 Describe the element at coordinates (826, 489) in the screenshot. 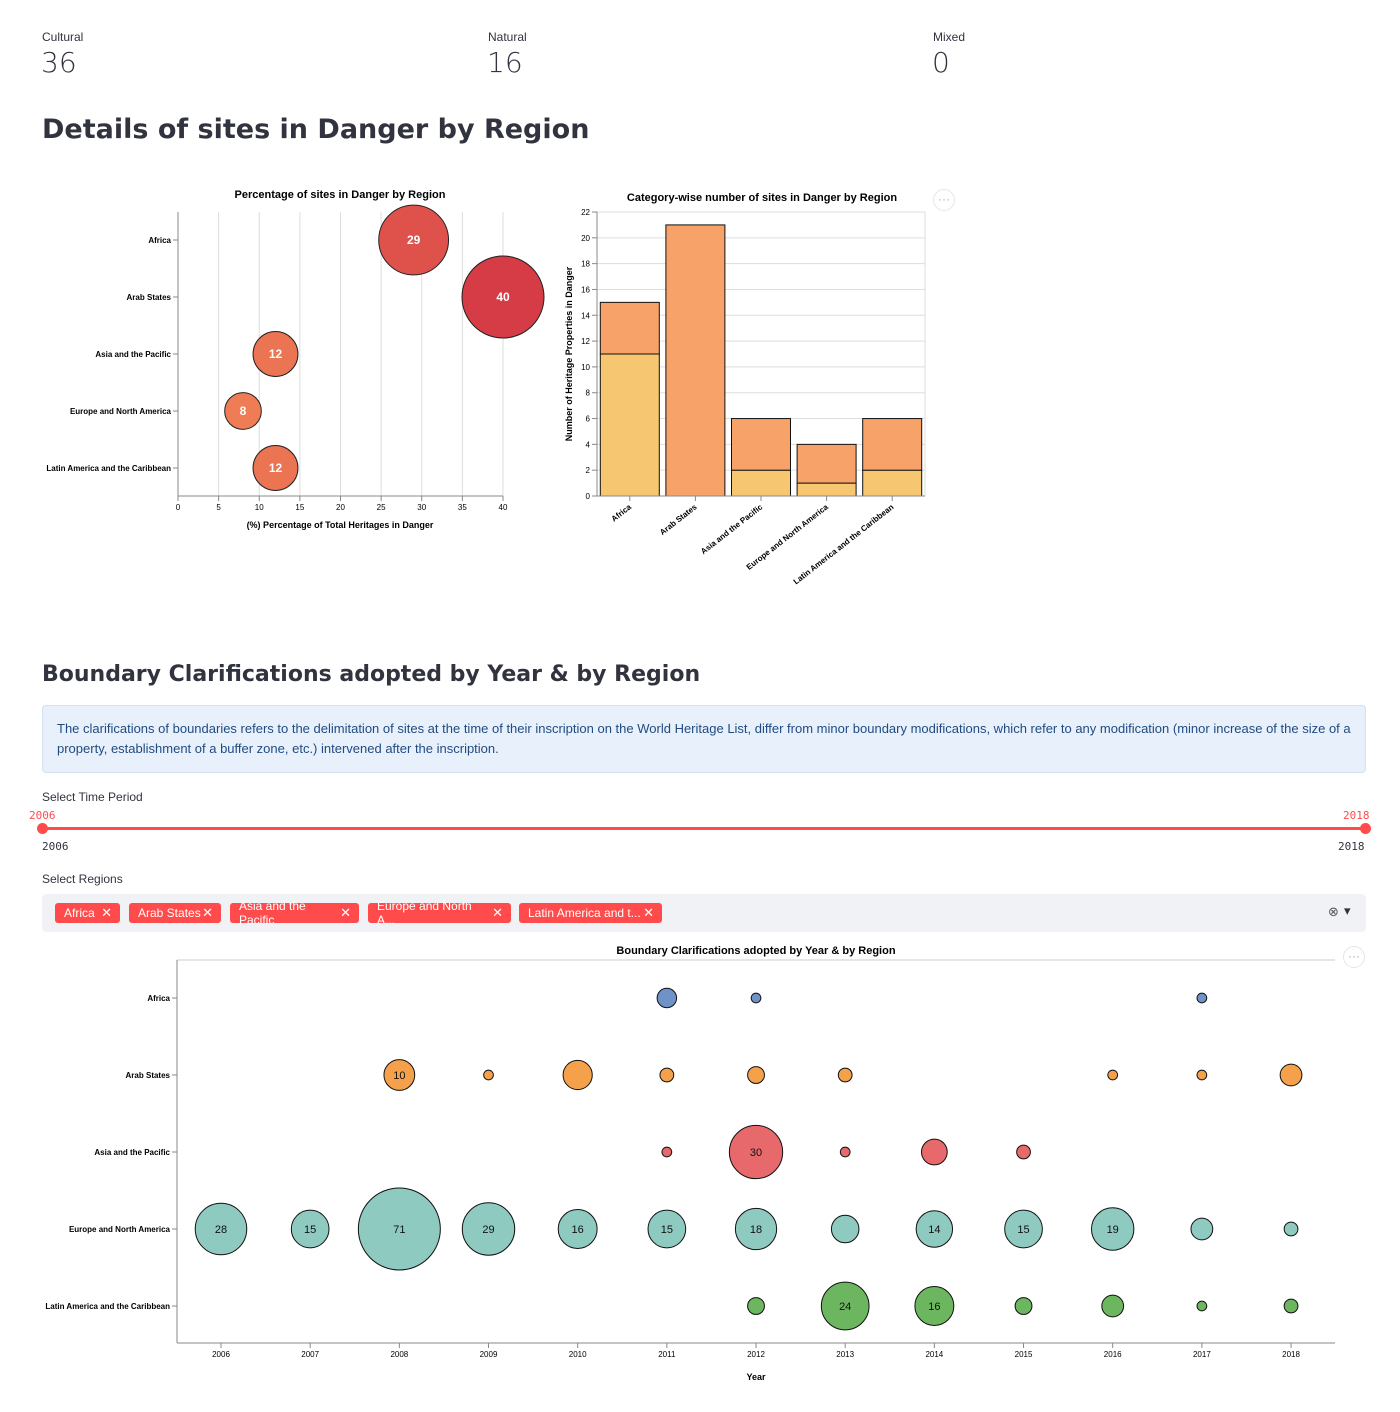

I see `chart2-bar-europe-and-north-america-s0` at that location.